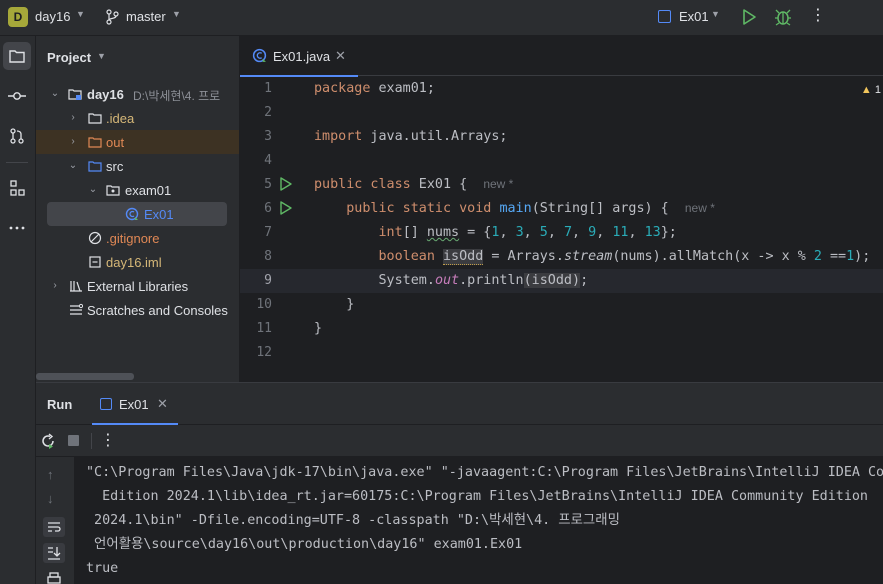 Image resolution: width=883 pixels, height=584 pixels. Describe the element at coordinates (146, 16) in the screenshot. I see `branch-name: master` at that location.